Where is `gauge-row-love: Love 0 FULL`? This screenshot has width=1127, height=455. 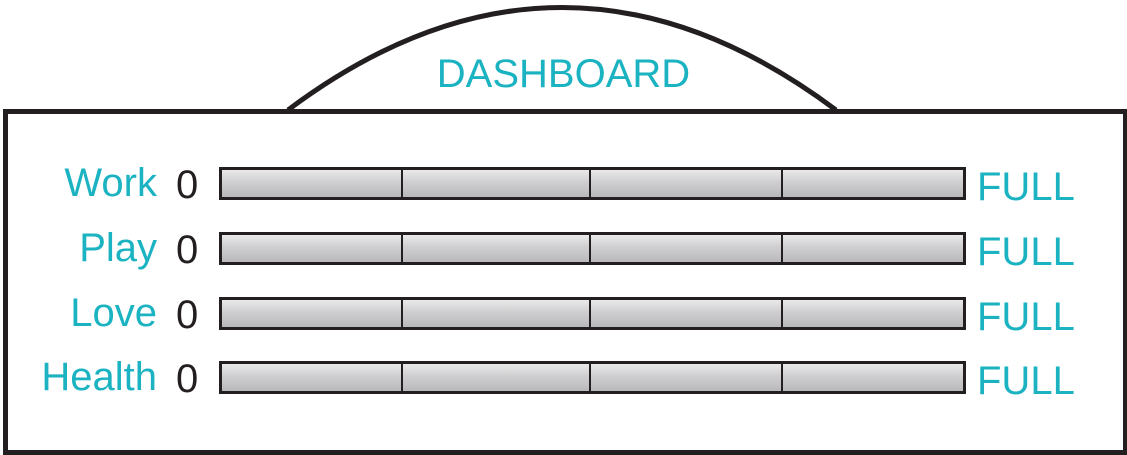 gauge-row-love: Love 0 FULL is located at coordinates (563, 314).